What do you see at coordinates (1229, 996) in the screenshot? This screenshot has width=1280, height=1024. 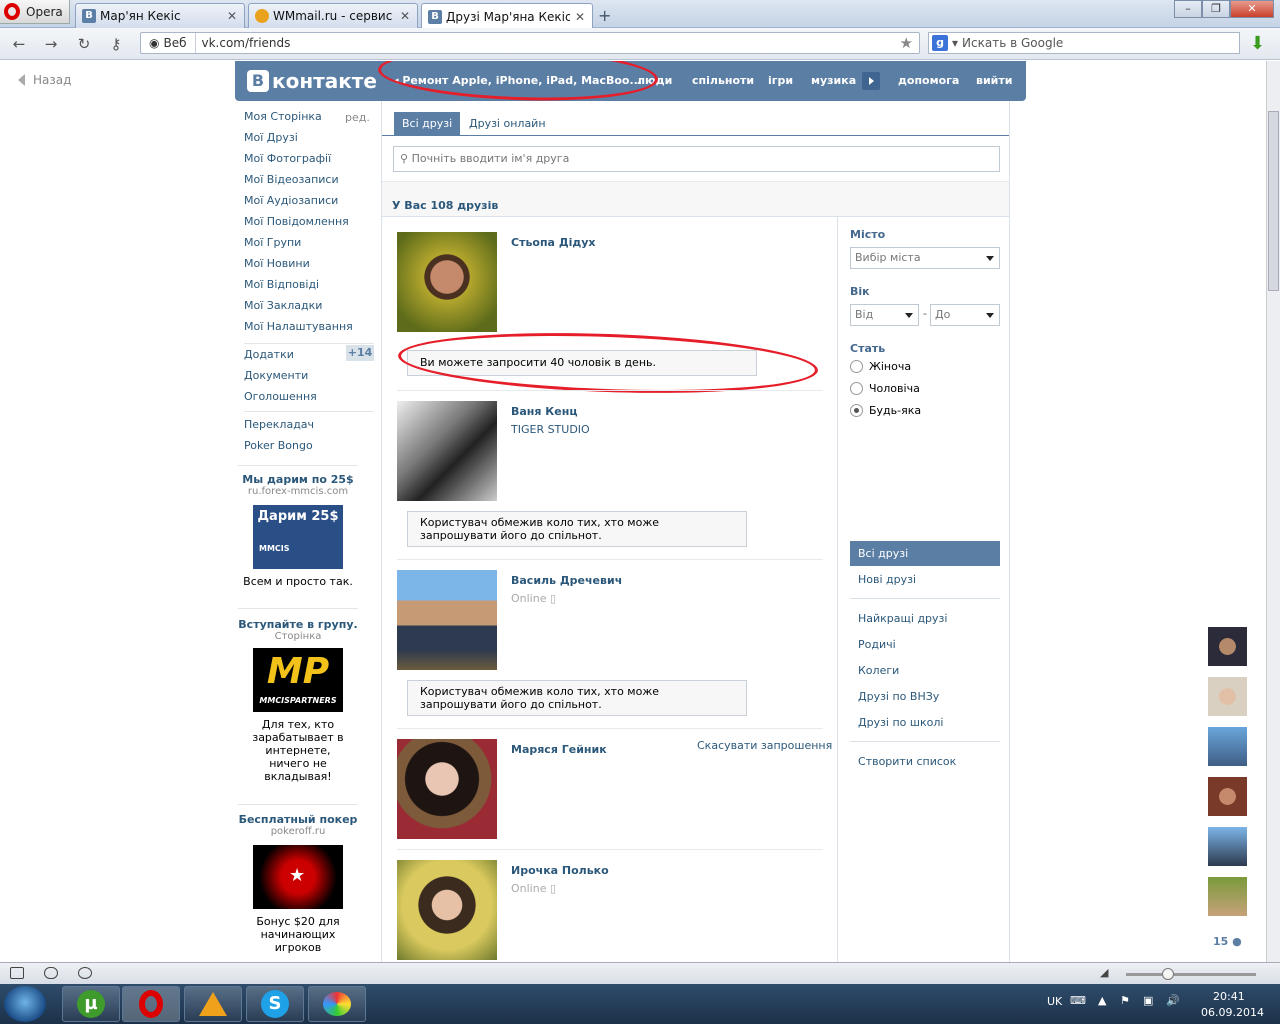 I see `clock-time: 20:41` at bounding box center [1229, 996].